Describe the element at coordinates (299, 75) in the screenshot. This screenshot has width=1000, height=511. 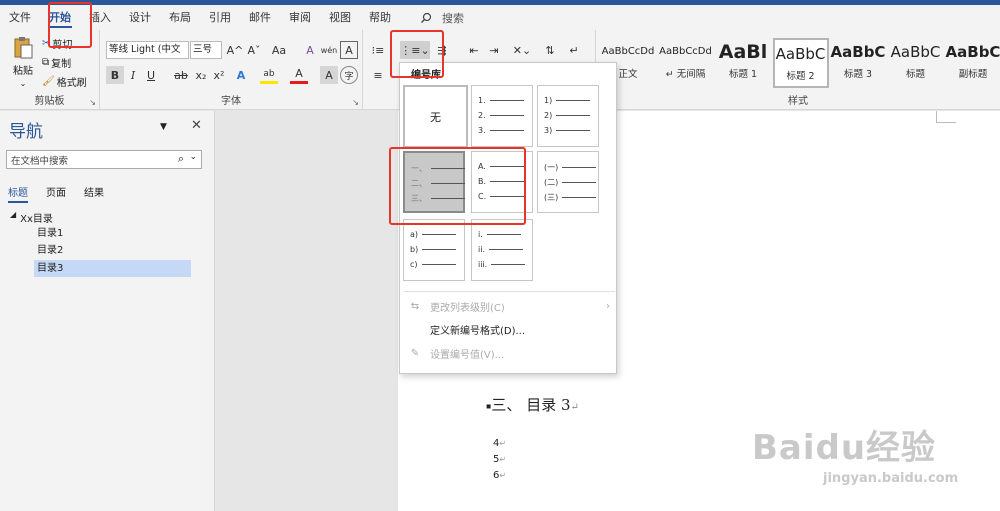
I see `font-color-button: A` at that location.